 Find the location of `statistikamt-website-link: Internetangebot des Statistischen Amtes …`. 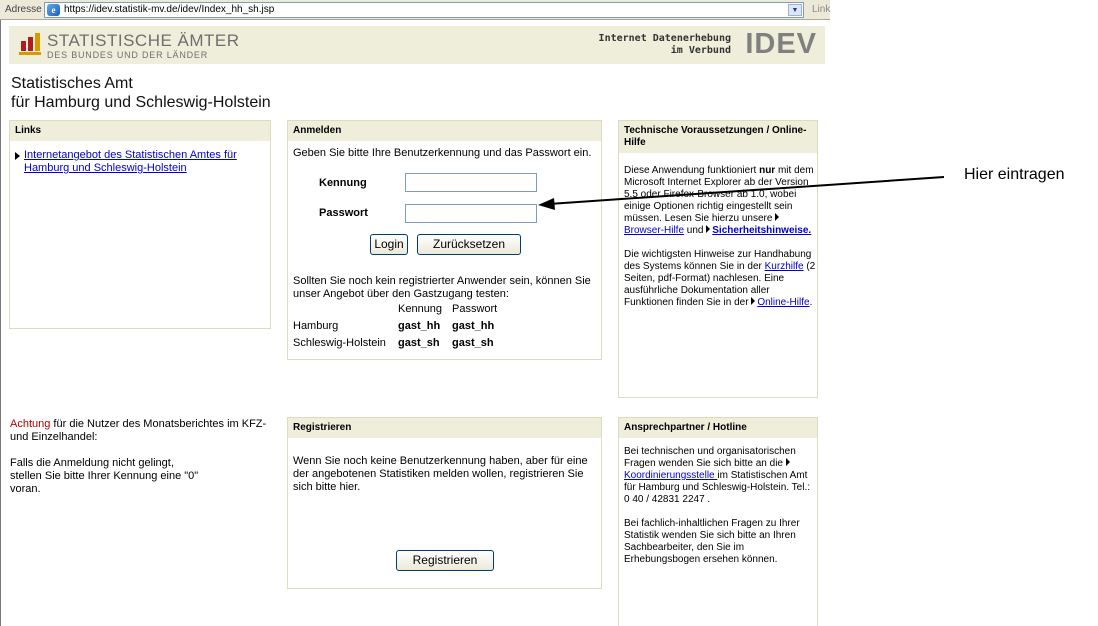

statistikamt-website-link: Internetangebot des Statistischen Amtes … is located at coordinates (130, 161).